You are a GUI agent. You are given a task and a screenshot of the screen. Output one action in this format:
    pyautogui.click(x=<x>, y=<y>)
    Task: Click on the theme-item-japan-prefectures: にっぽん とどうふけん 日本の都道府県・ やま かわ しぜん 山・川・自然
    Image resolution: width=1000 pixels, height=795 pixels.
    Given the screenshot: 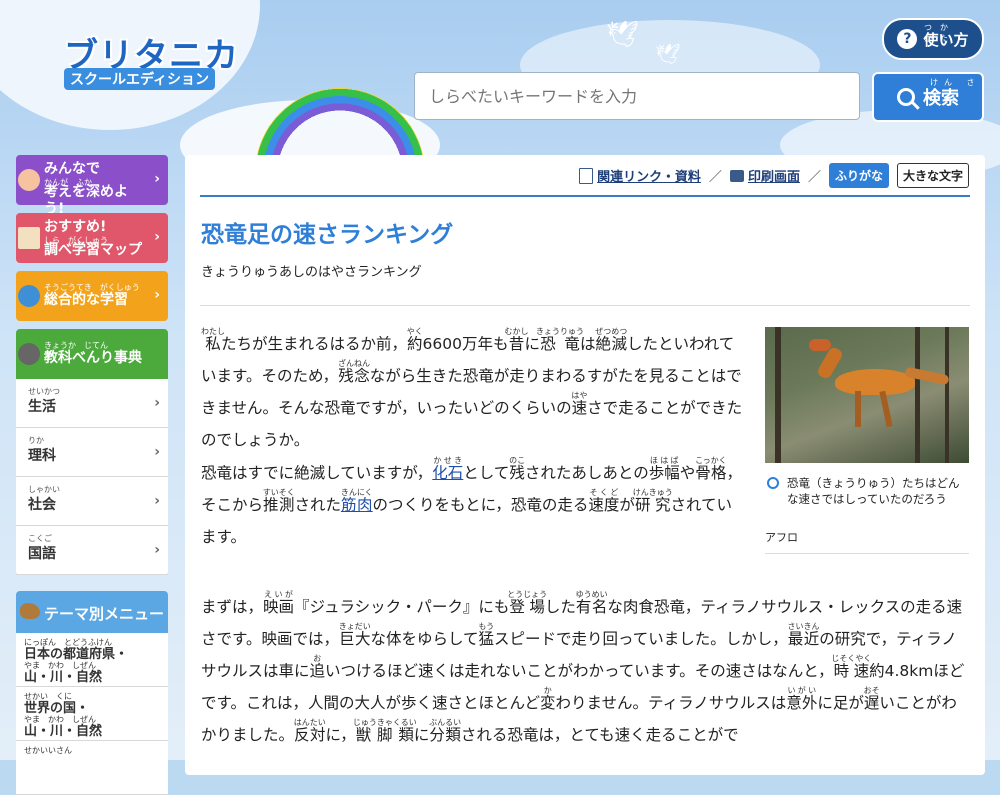 What is the action you would take?
    pyautogui.click(x=92, y=660)
    